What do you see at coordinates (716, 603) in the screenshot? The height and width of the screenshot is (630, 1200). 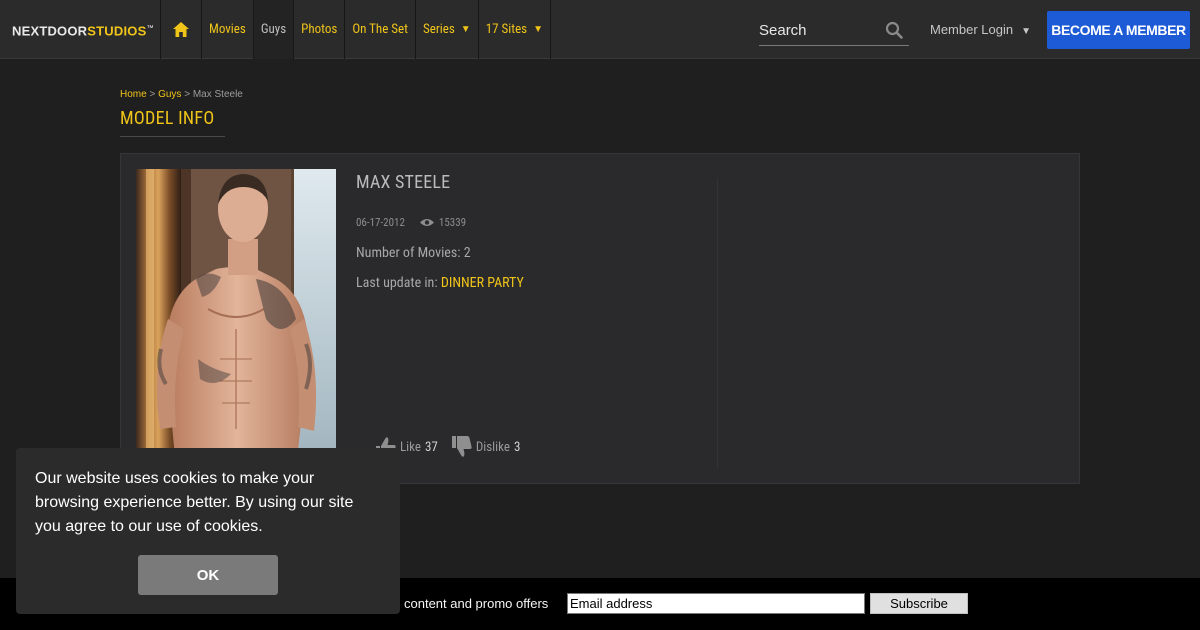 I see `newsletter-email-input` at bounding box center [716, 603].